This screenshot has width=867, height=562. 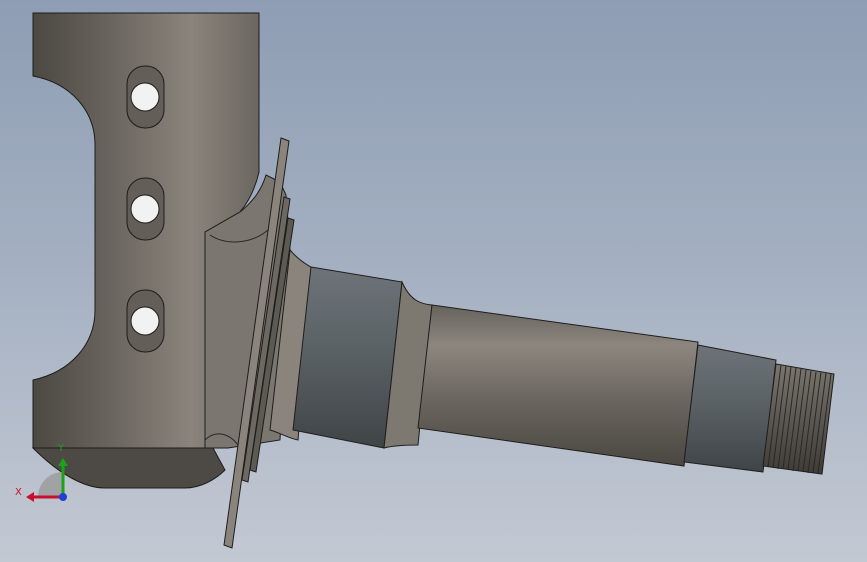 I want to click on slotted-hole-top, so click(x=145, y=97).